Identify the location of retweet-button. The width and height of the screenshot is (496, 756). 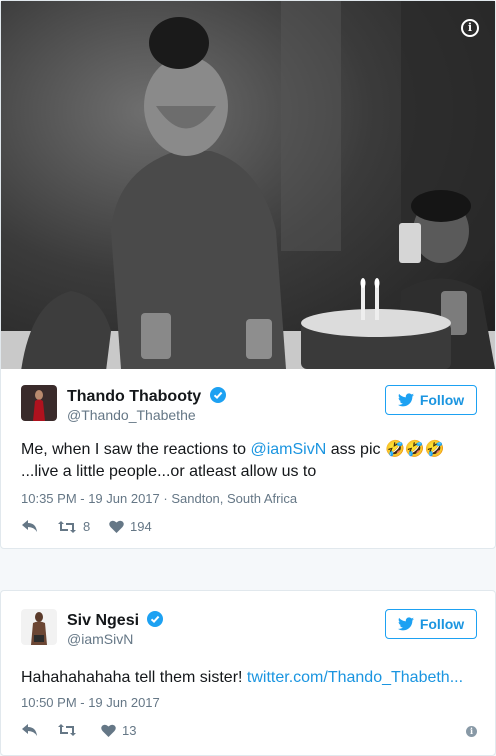
(67, 730).